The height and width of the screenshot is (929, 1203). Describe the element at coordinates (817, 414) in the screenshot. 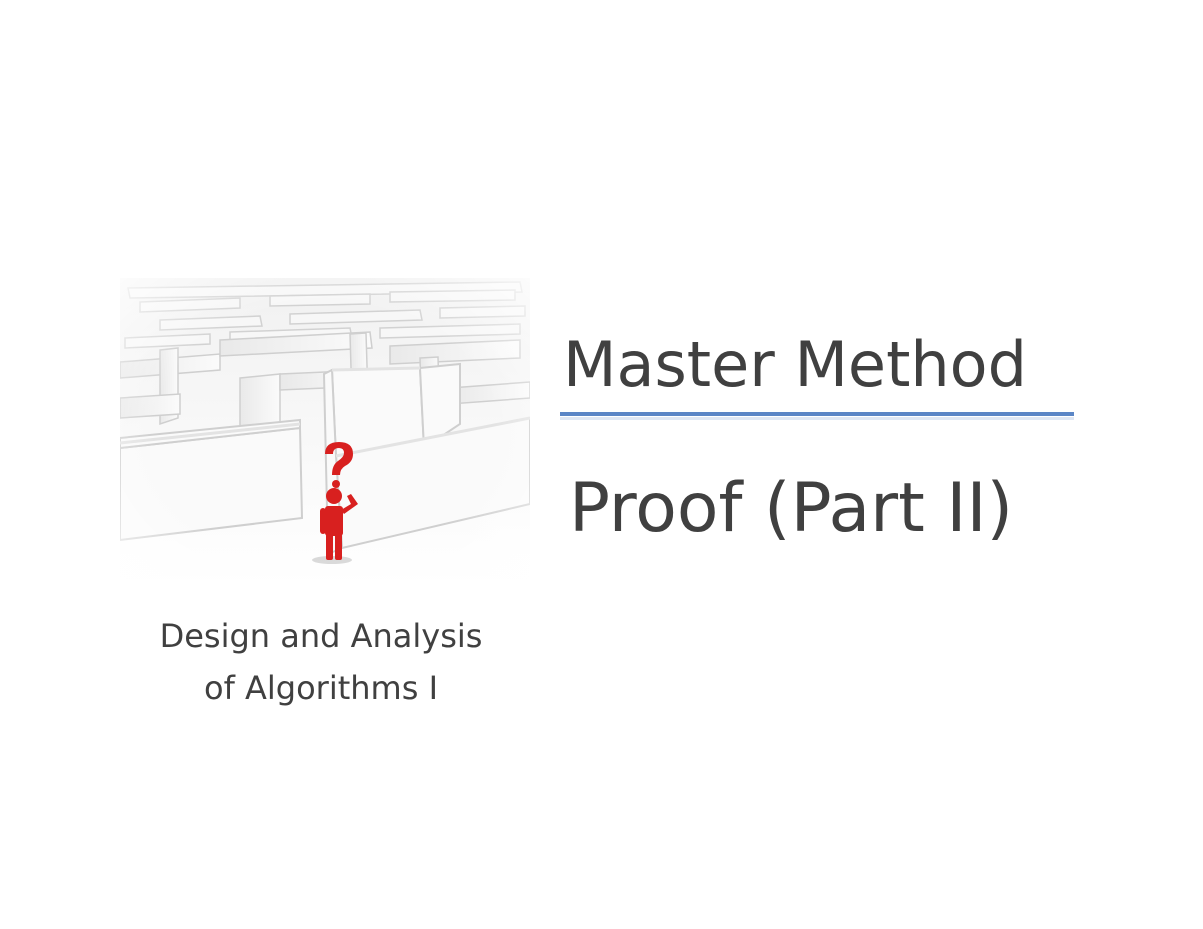

I see `title-underline` at that location.